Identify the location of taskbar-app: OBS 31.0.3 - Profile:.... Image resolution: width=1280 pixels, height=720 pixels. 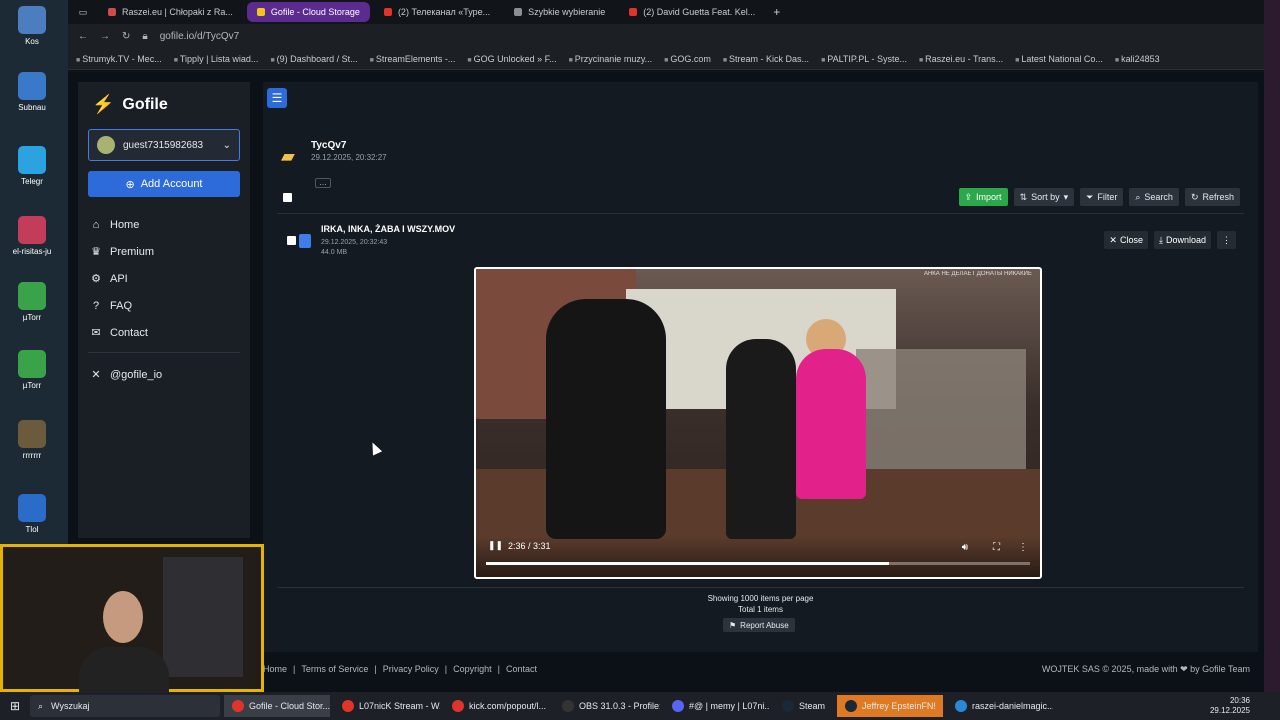
(607, 706).